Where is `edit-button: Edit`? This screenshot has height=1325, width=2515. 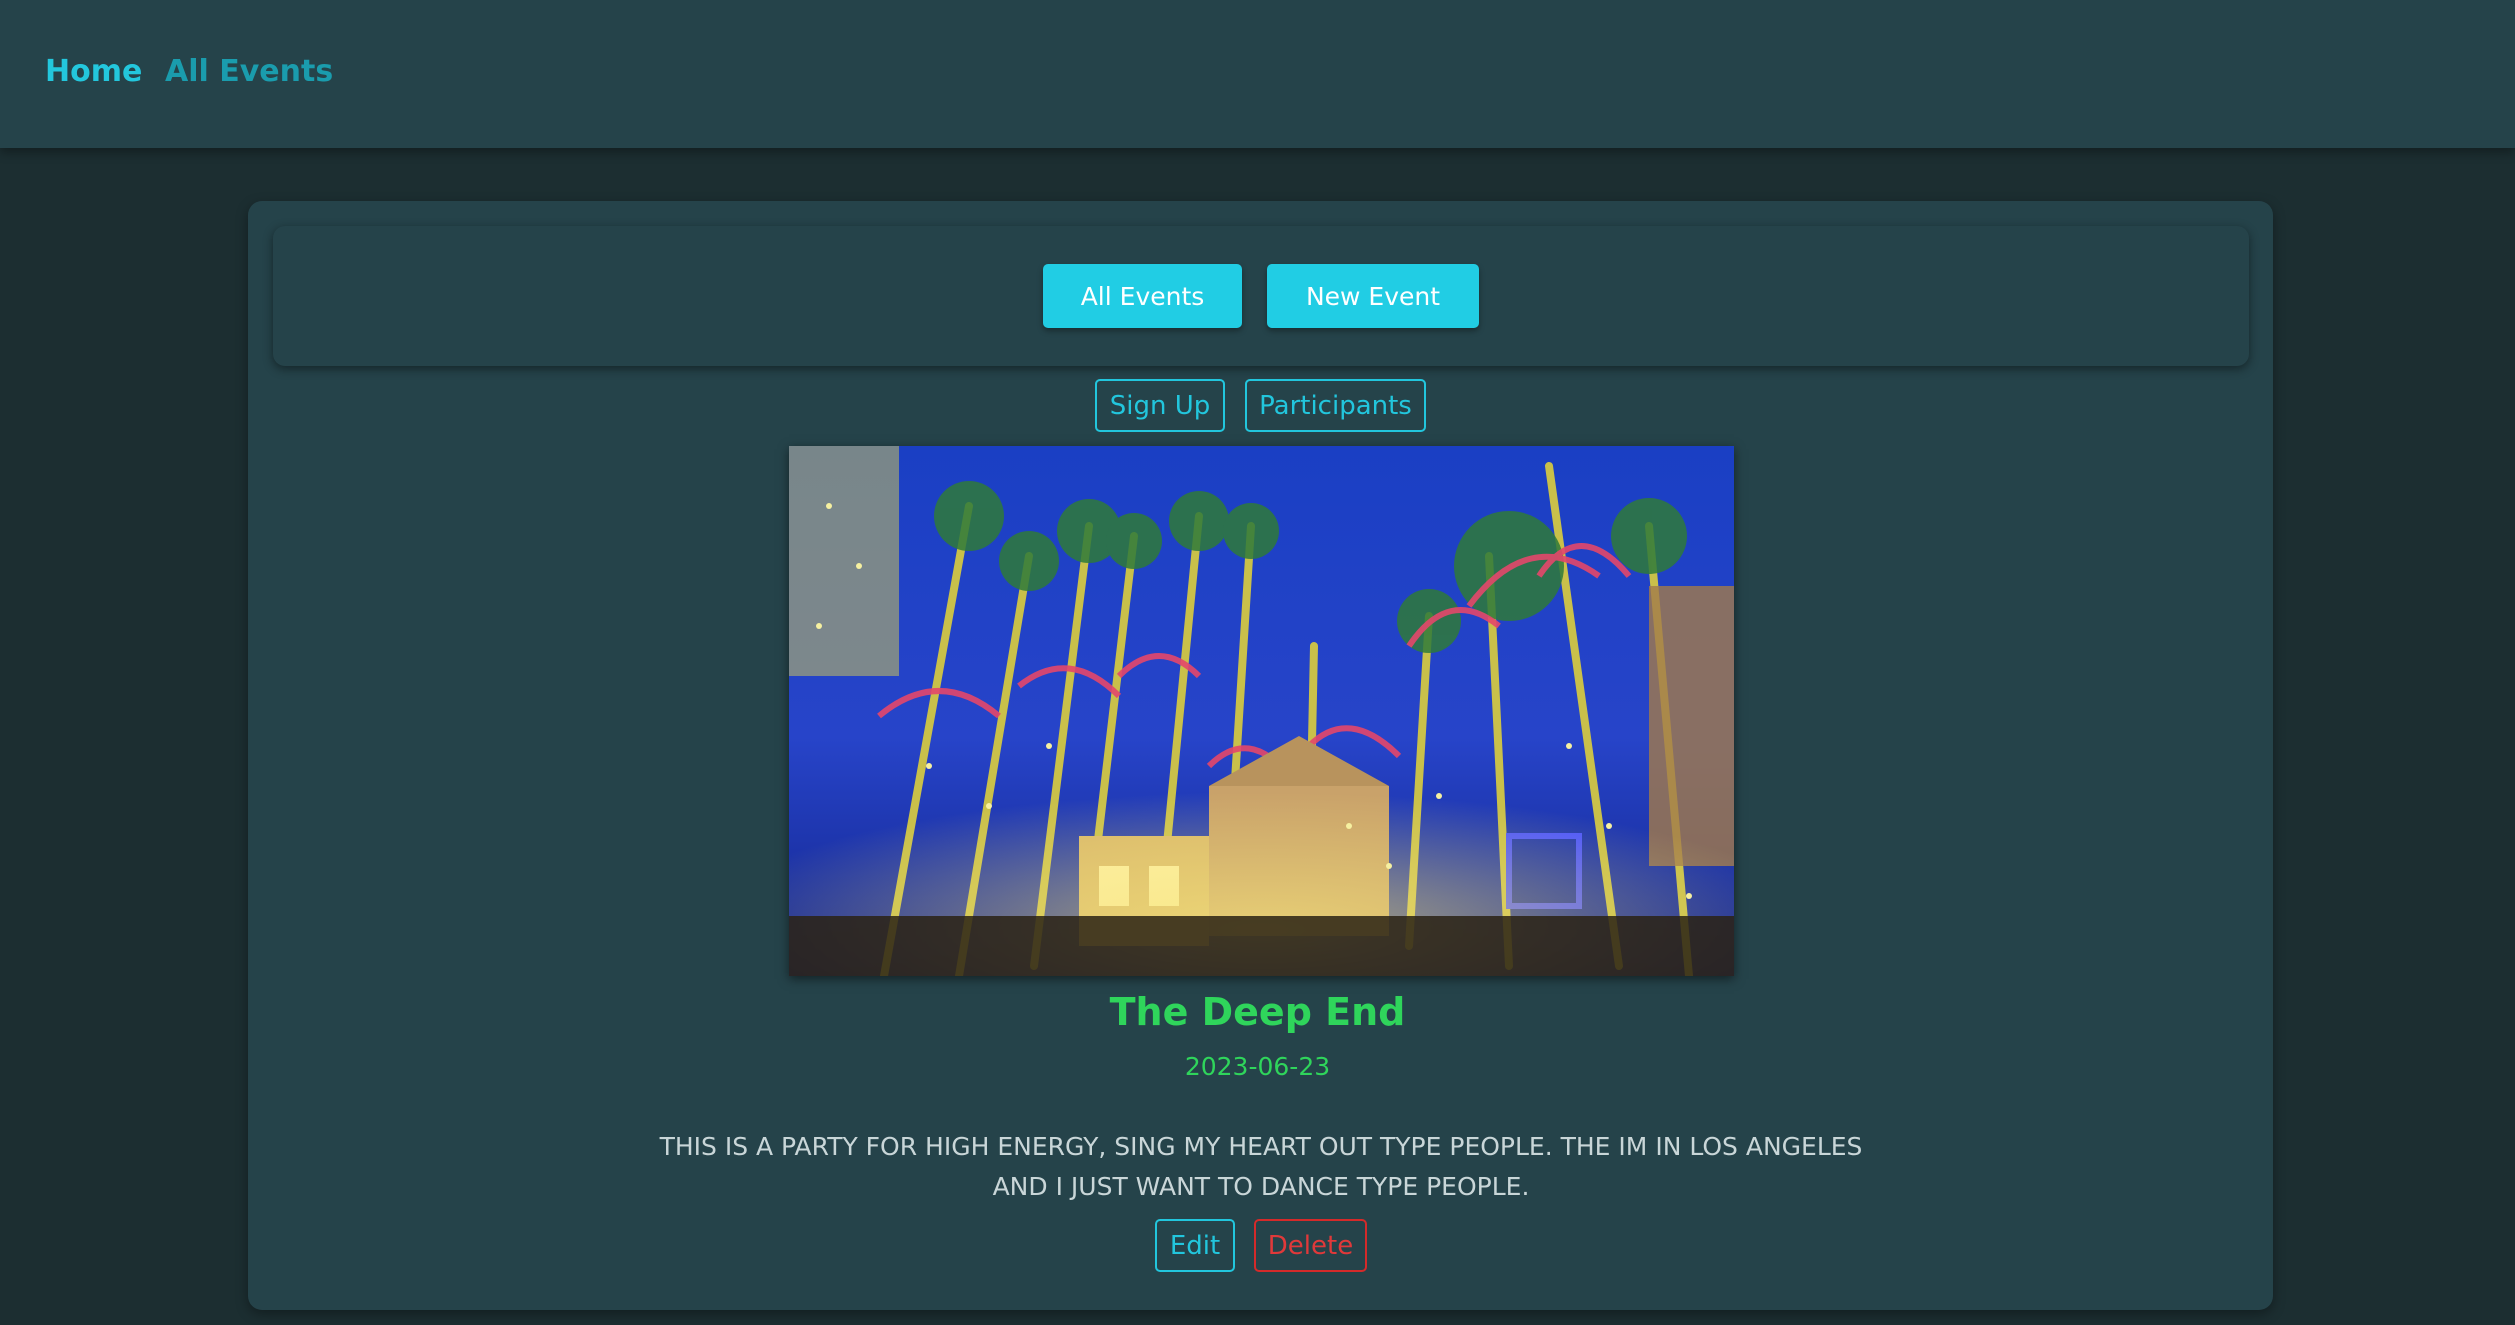 edit-button: Edit is located at coordinates (1195, 1245).